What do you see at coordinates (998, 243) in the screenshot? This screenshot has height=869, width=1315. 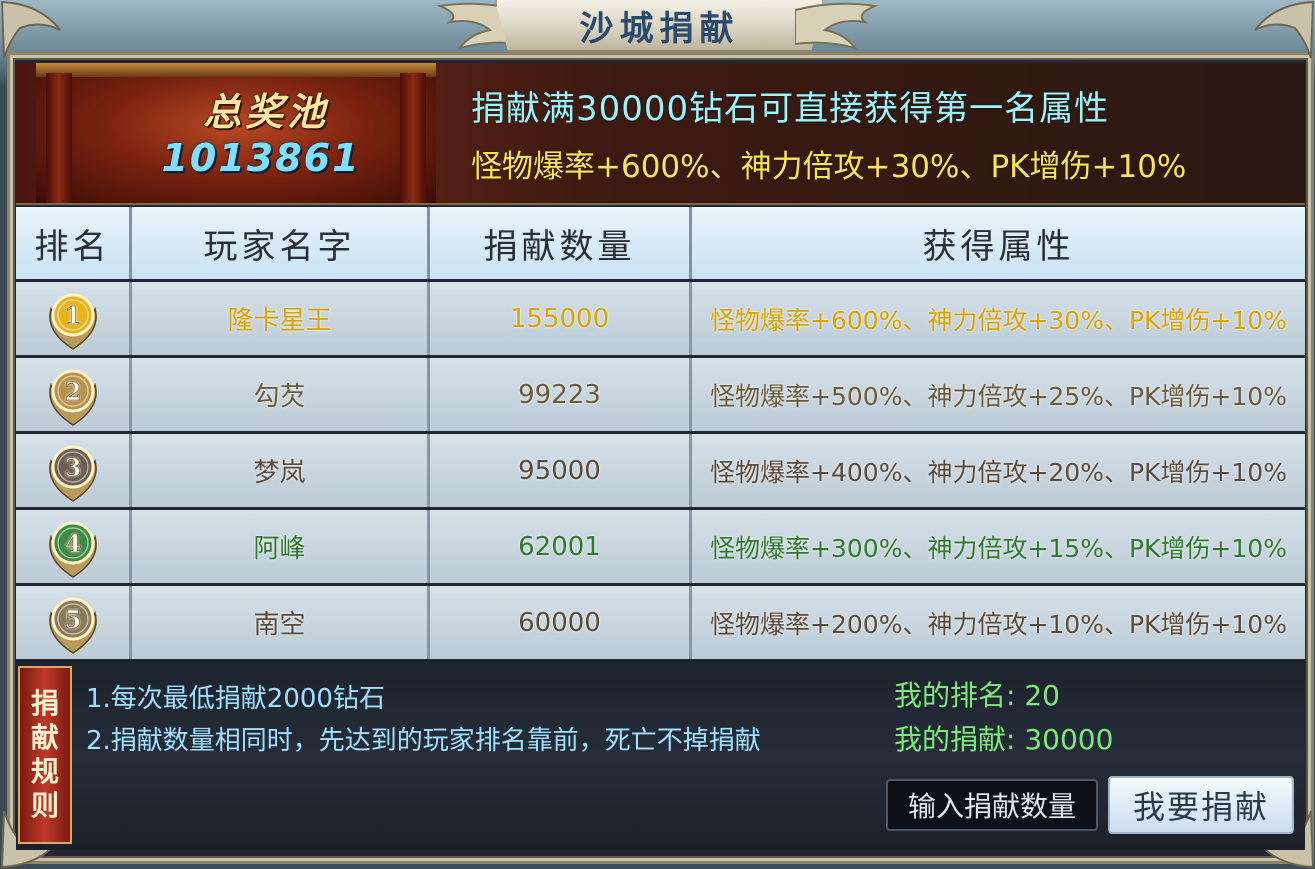 I see `header-attributes: 获得属性` at bounding box center [998, 243].